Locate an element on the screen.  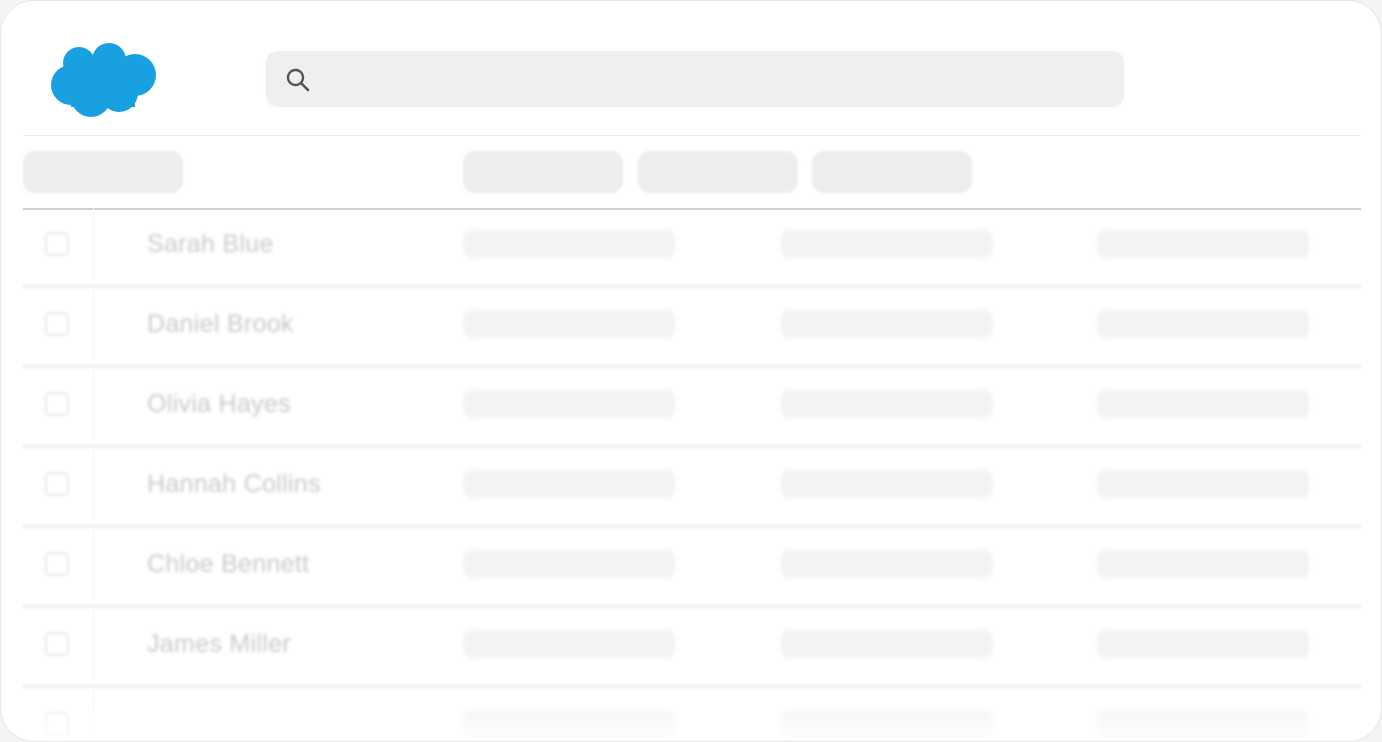
search-input is located at coordinates (718, 80).